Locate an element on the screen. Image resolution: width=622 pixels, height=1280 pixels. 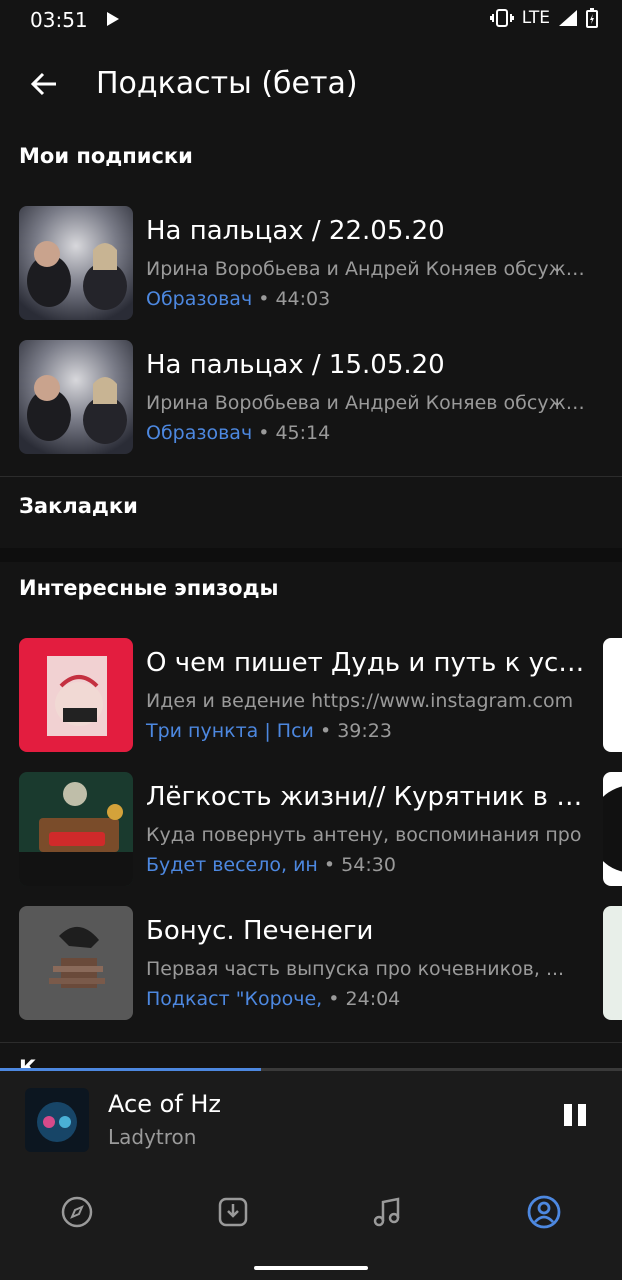
nav-music is located at coordinates (387, 1212).